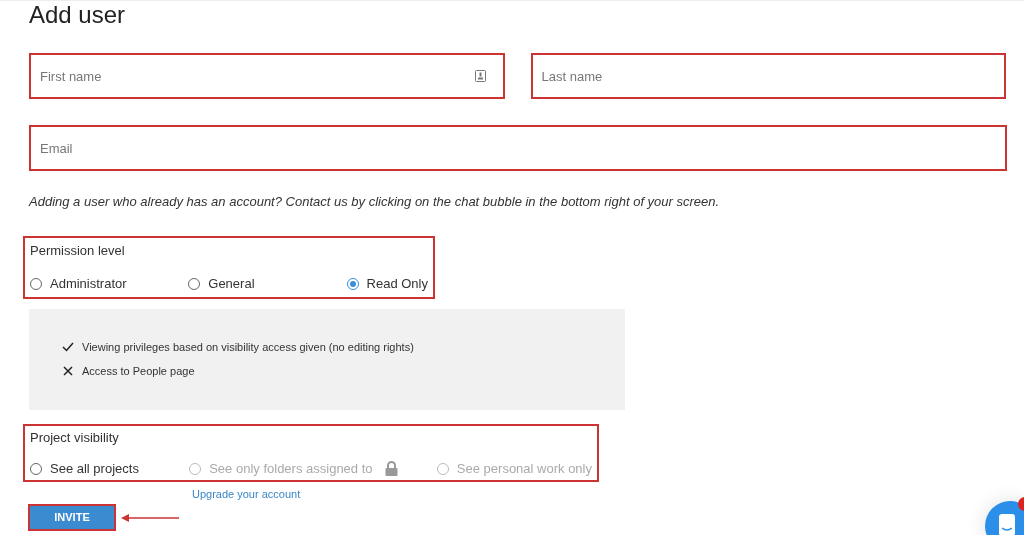 This screenshot has width=1024, height=535. What do you see at coordinates (151, 517) in the screenshot?
I see `arrow-icon` at bounding box center [151, 517].